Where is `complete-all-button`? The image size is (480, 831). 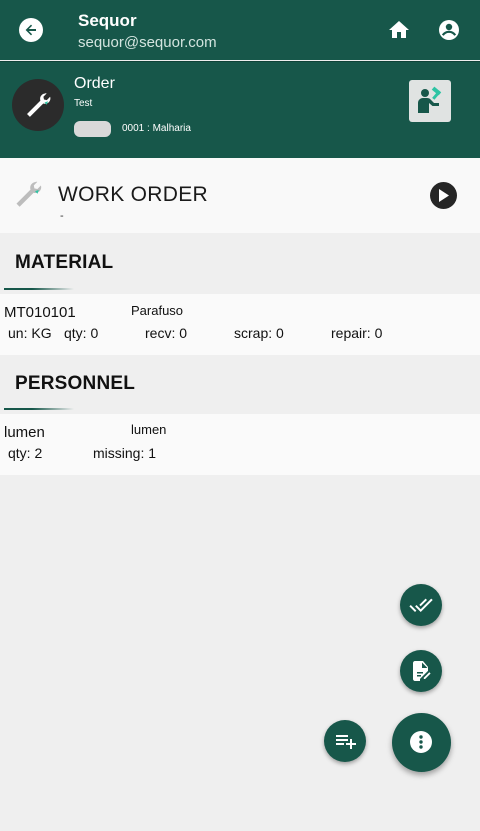
complete-all-button is located at coordinates (421, 605).